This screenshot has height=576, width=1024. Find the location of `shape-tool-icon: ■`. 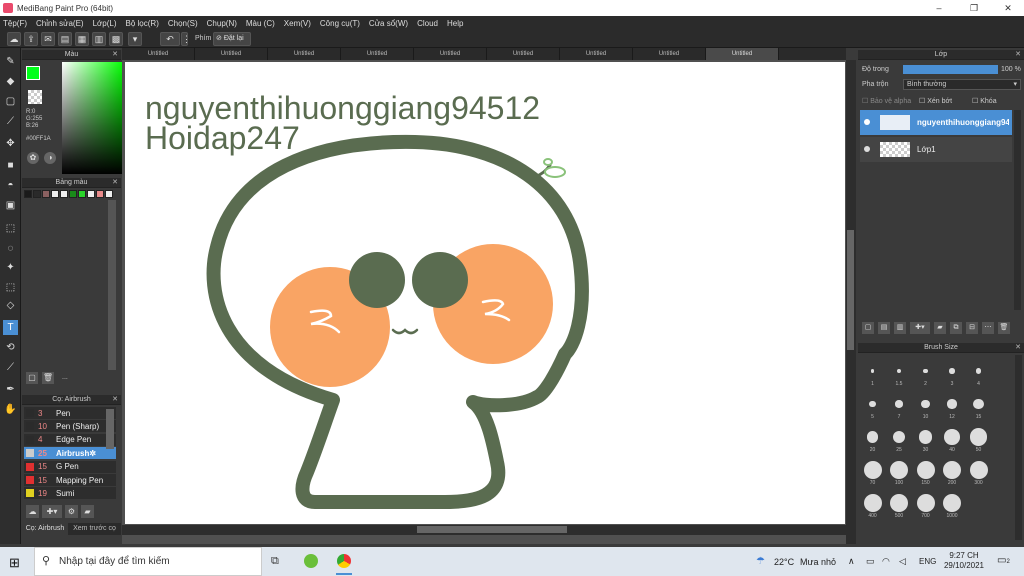

shape-tool-icon: ■ is located at coordinates (10, 165).